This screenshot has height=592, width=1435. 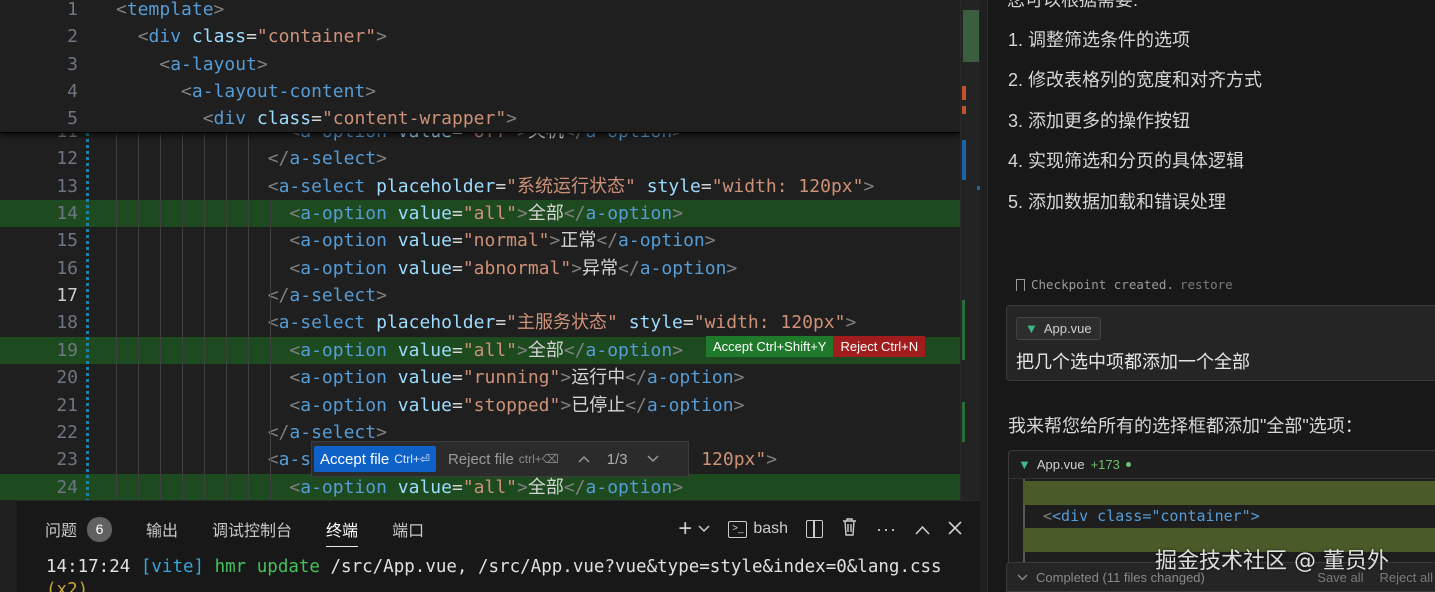 I want to click on code-card-header: ▼ App.vue +173, so click(x=1222, y=465).